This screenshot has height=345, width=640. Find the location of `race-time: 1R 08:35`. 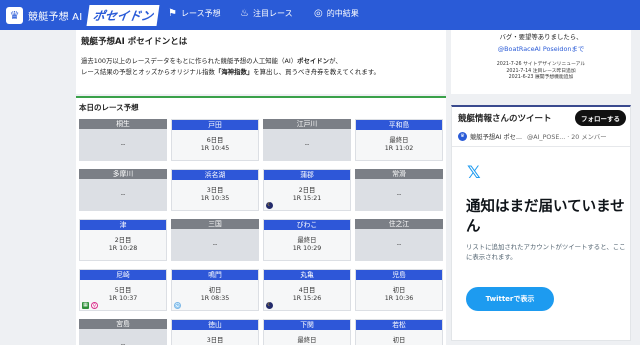

race-time: 1R 08:35 is located at coordinates (215, 298).